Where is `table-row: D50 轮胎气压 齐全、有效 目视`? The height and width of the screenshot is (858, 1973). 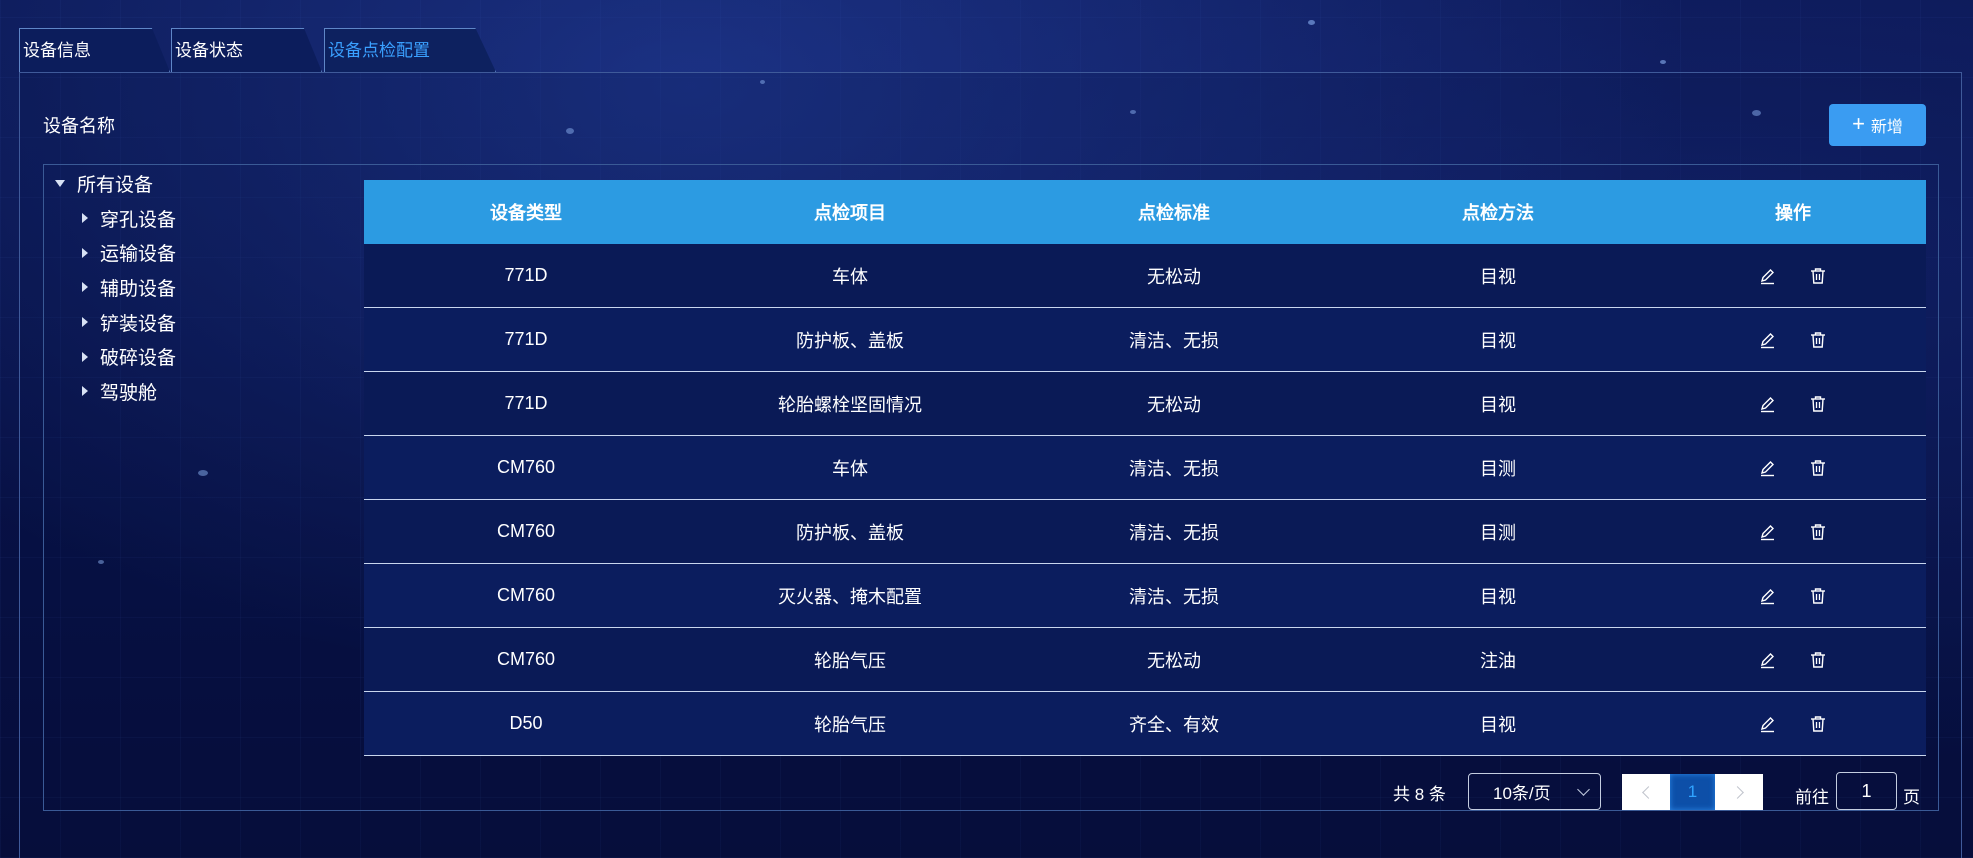
table-row: D50 轮胎气压 齐全、有效 目视 is located at coordinates (1145, 724).